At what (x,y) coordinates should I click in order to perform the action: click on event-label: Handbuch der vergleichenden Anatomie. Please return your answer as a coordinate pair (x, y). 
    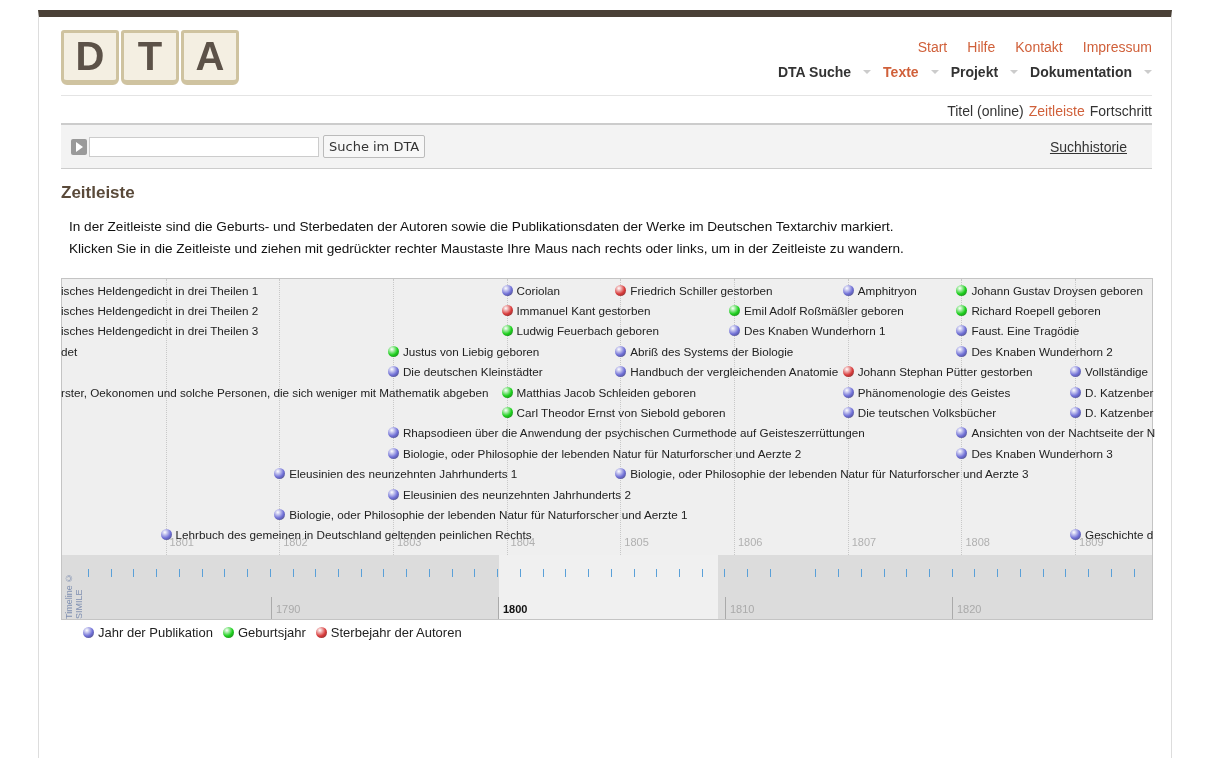
    Looking at the image, I should click on (734, 372).